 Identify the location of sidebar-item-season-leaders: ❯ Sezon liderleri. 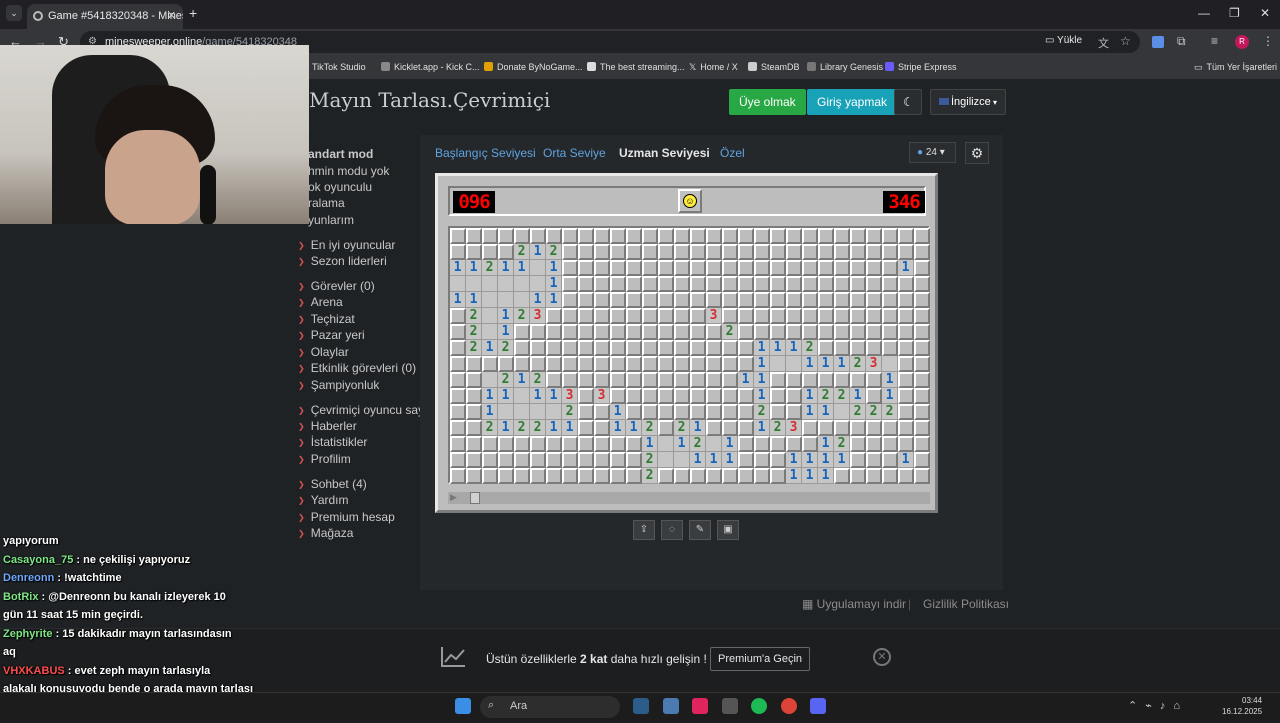
(342, 261).